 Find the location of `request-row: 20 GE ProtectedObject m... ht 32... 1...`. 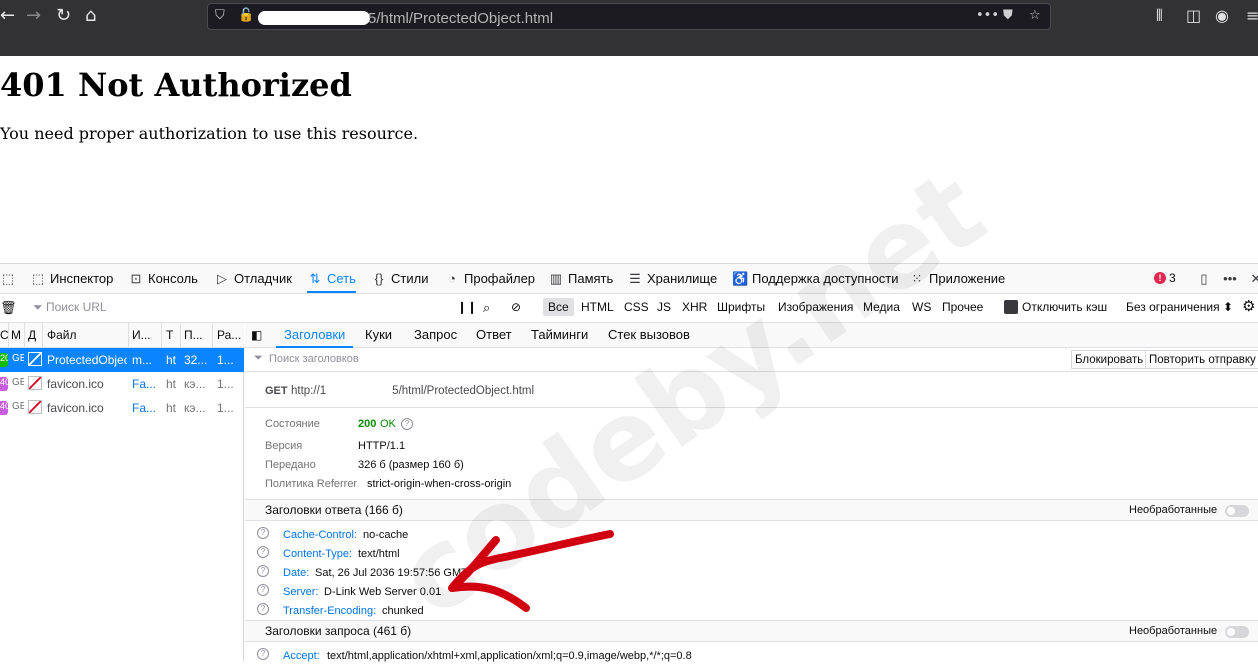

request-row: 20 GE ProtectedObject m... ht 32... 1... is located at coordinates (122, 360).